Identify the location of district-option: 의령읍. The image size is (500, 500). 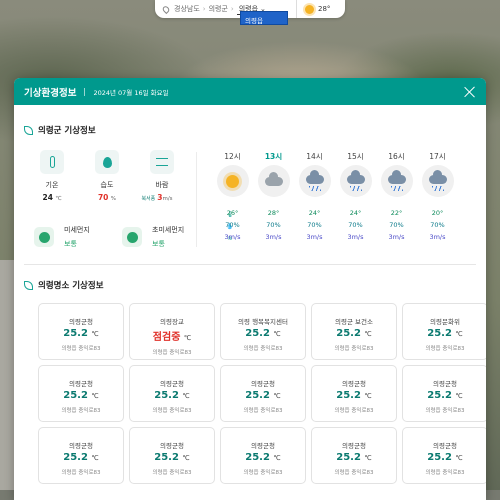
(264, 18).